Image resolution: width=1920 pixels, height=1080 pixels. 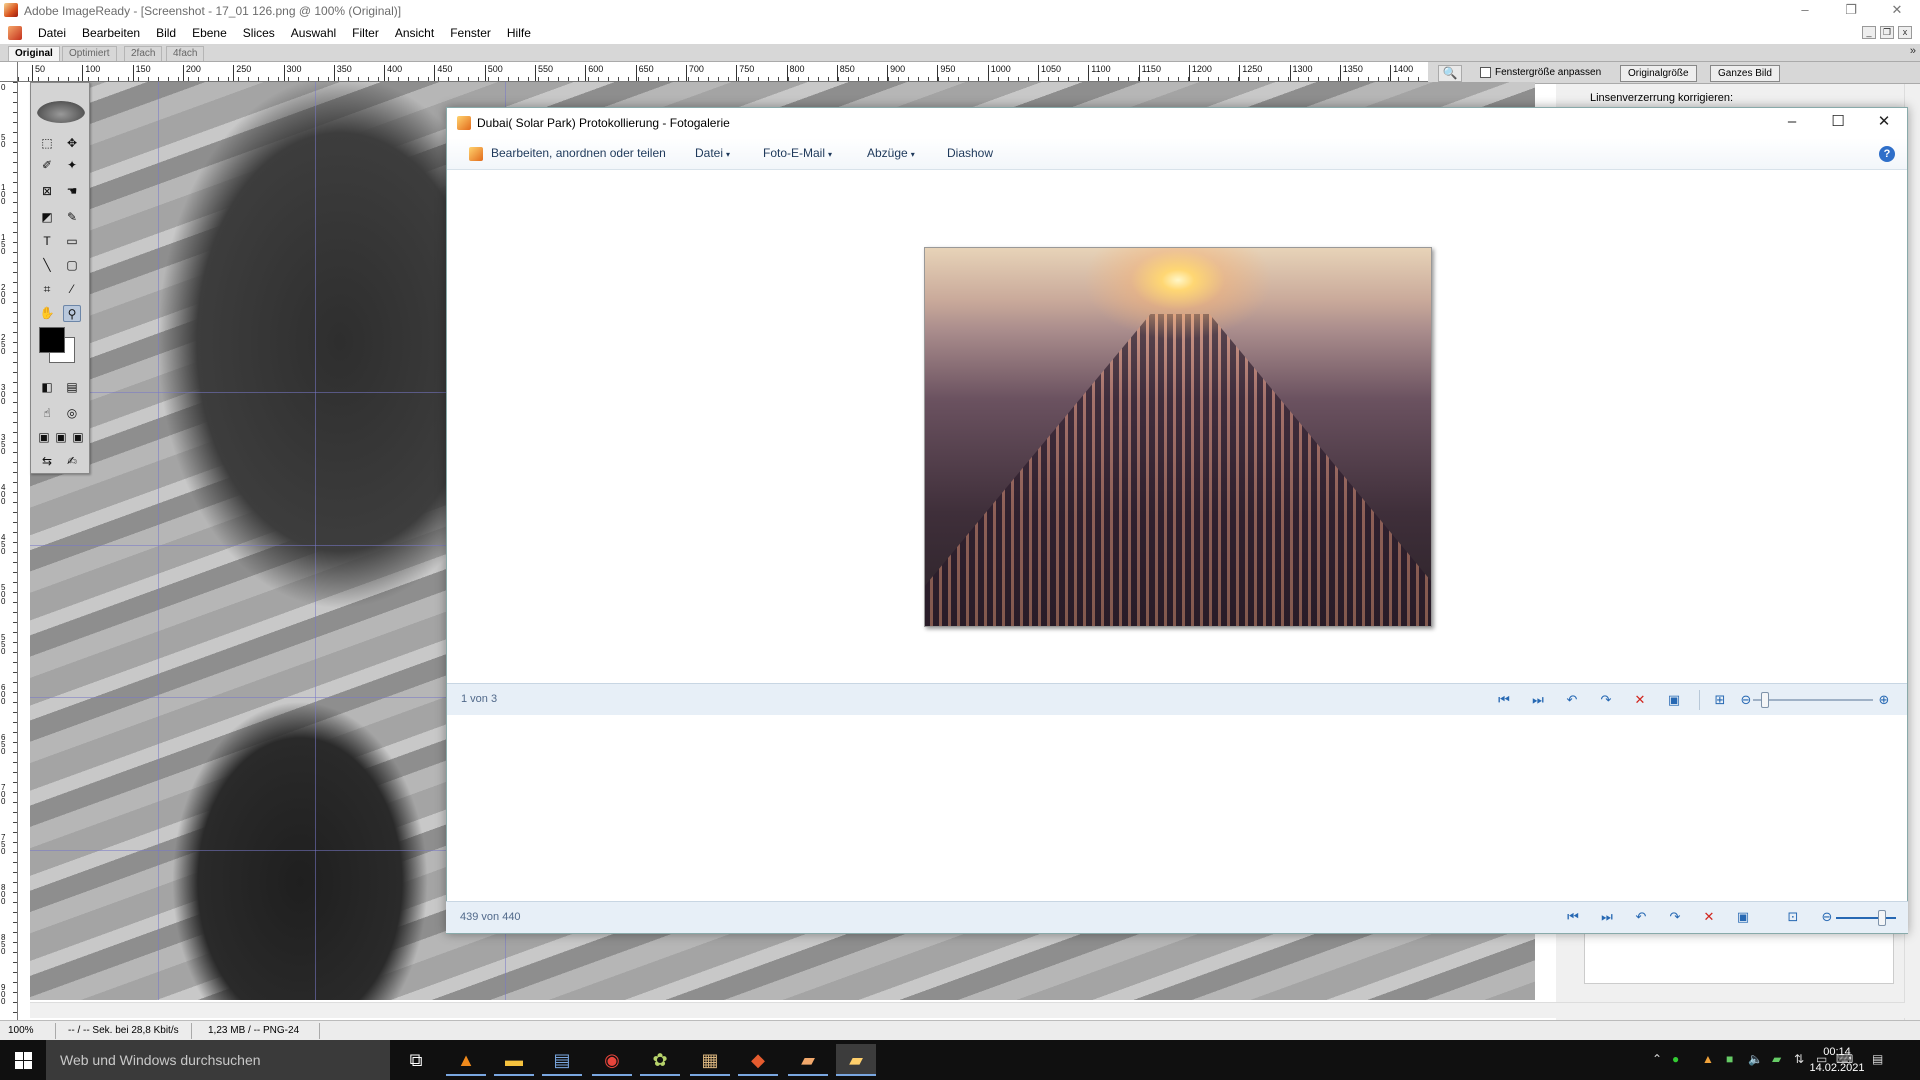 I want to click on fit-window-icon: ⊡, so click(x=1793, y=917).